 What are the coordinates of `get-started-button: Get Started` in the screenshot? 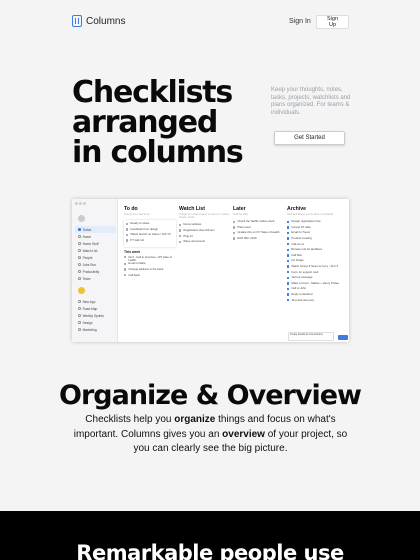 It's located at (309, 138).